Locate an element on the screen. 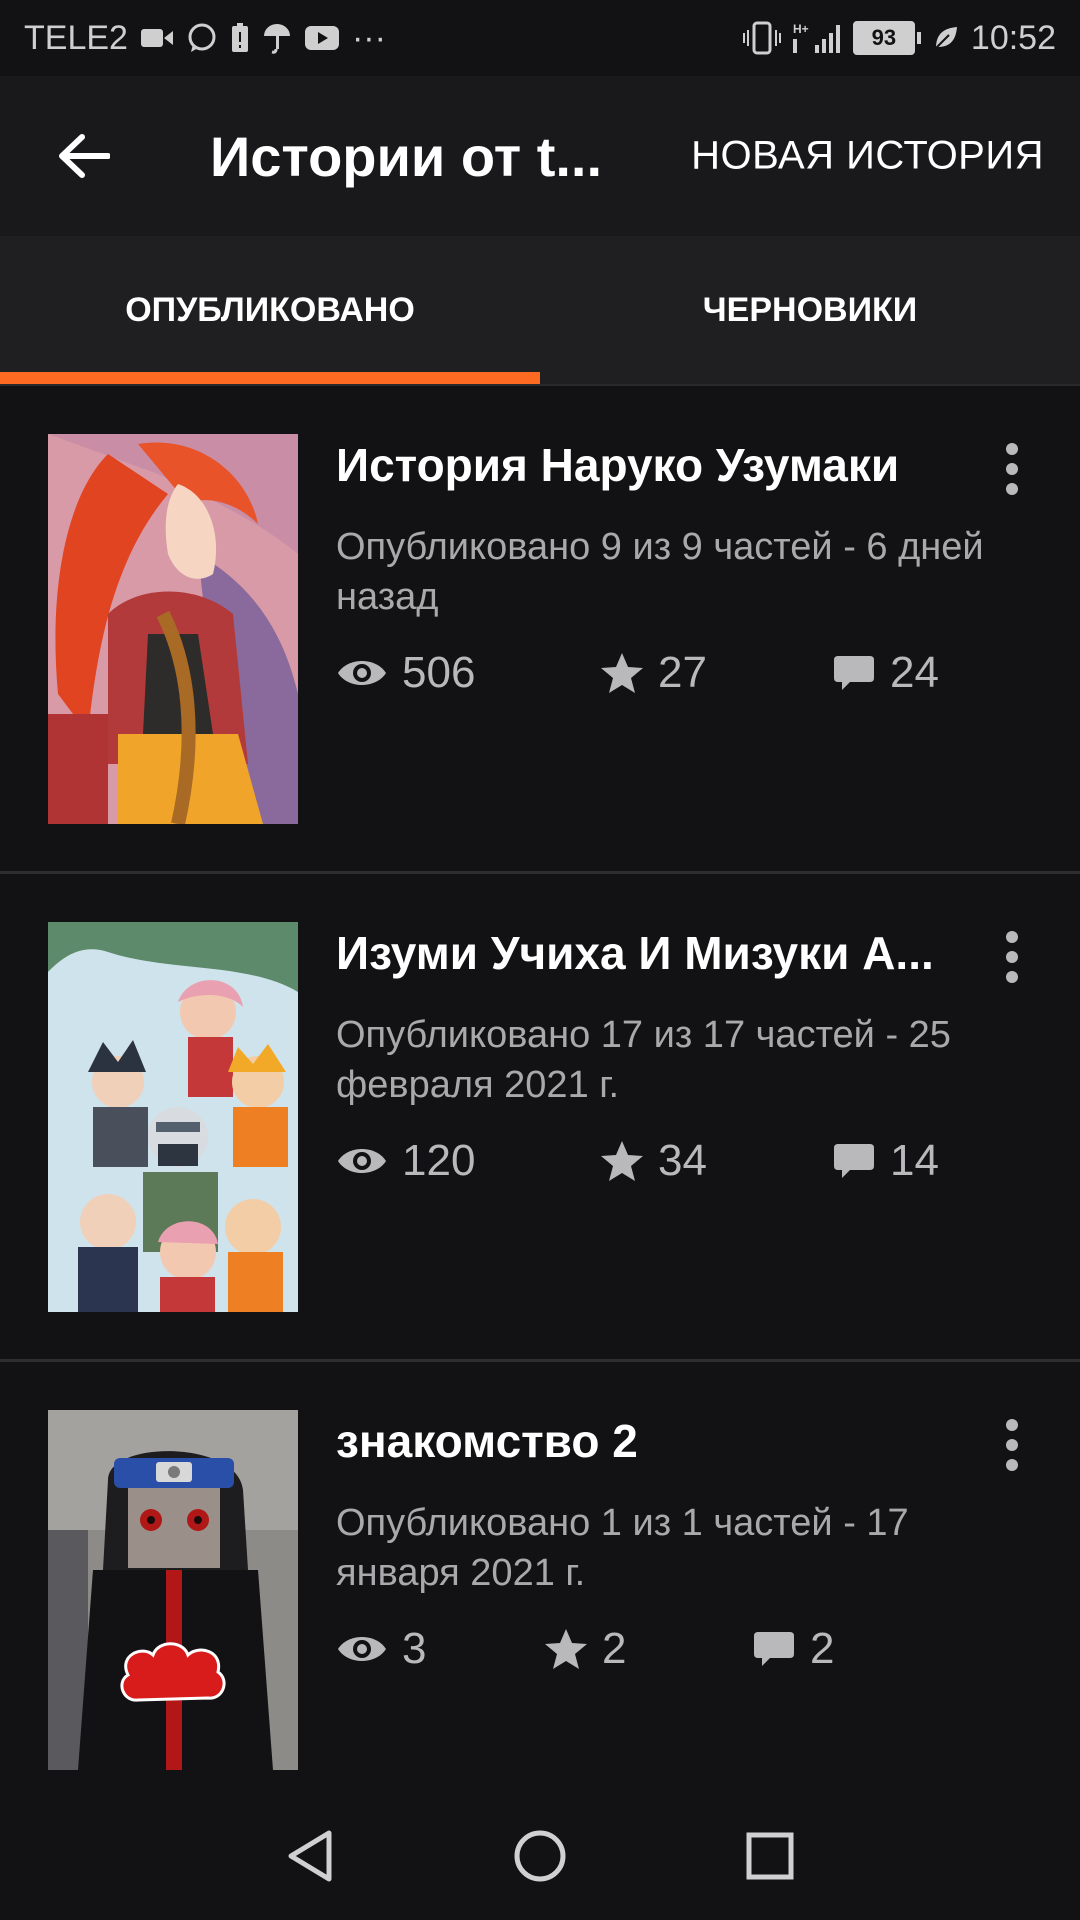 This screenshot has width=1080, height=1920. signal-icon: H+ is located at coordinates (816, 38).